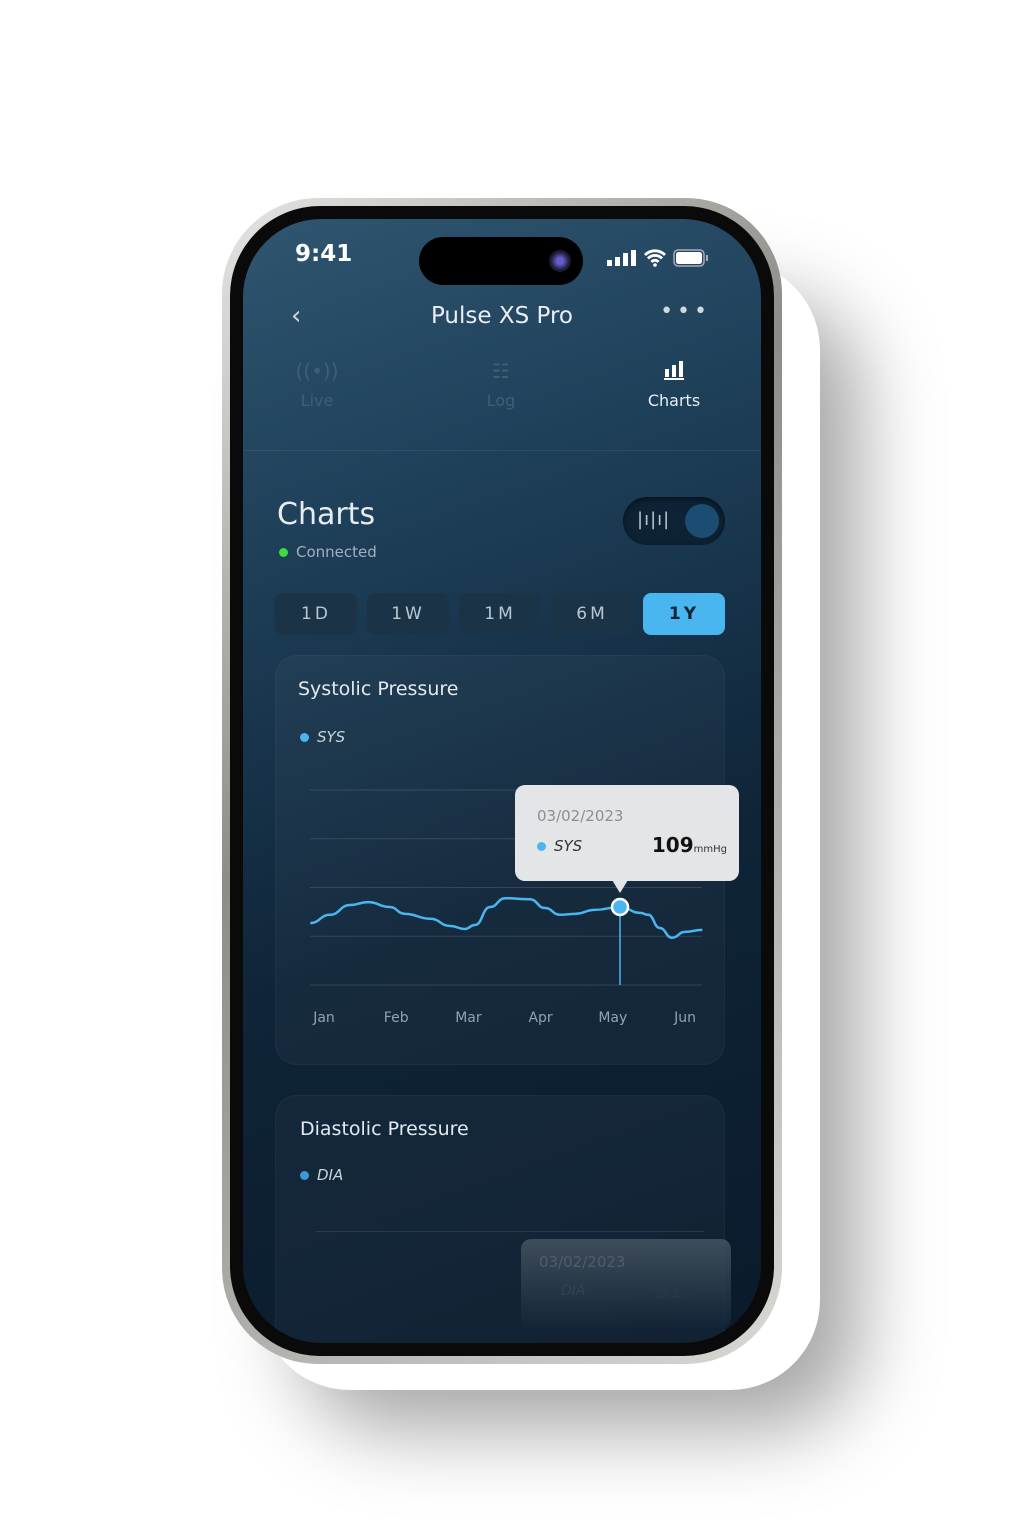 The image size is (1026, 1536). What do you see at coordinates (568, 846) in the screenshot?
I see `series-label: SYS` at bounding box center [568, 846].